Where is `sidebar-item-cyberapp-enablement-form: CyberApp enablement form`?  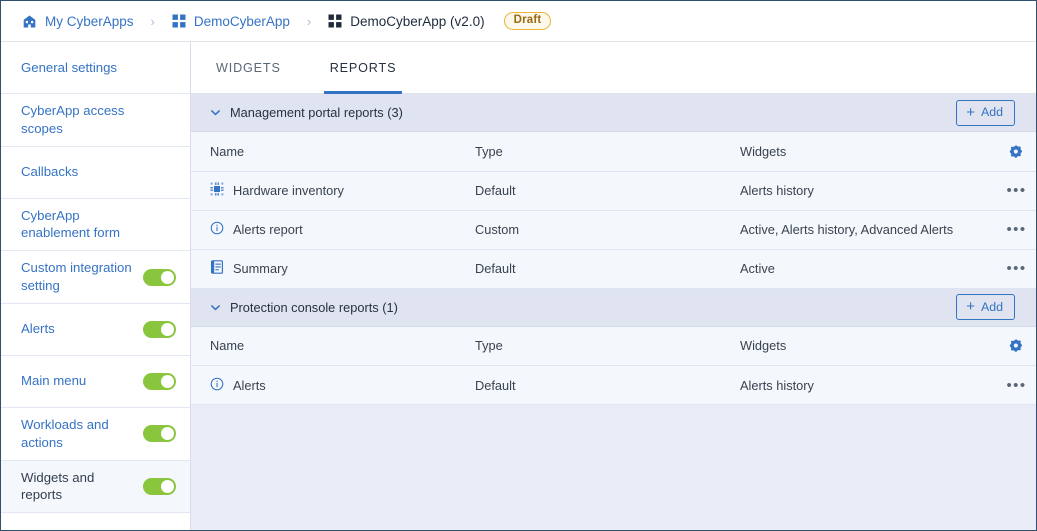
sidebar-item-cyberapp-enablement-form: CyberApp enablement form is located at coordinates (95, 225).